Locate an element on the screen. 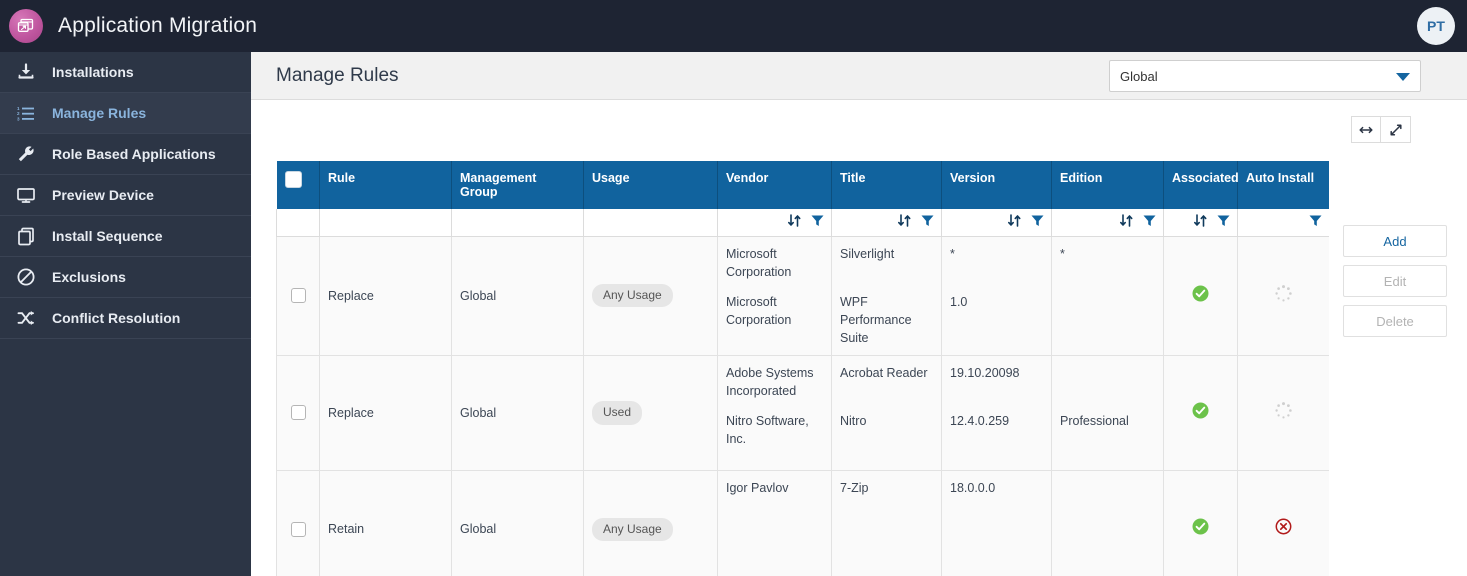  table-header-select is located at coordinates (298, 185).